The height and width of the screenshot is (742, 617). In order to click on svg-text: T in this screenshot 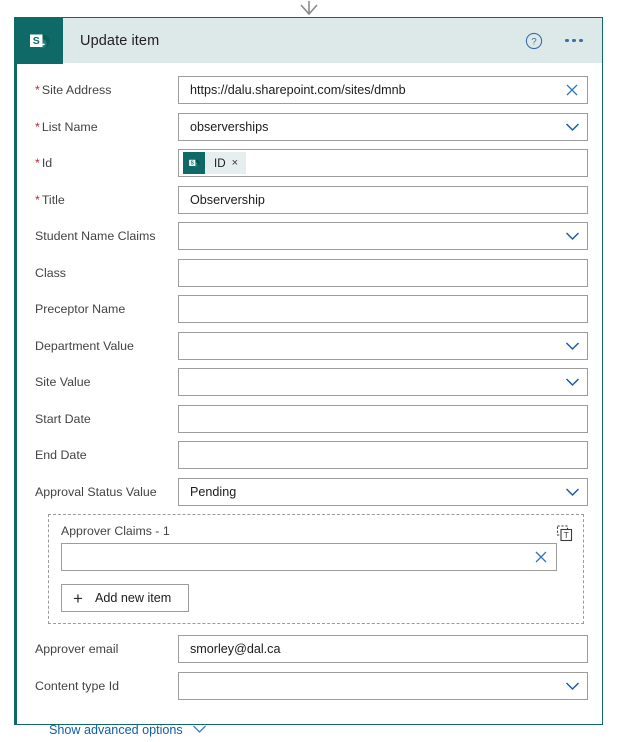, I will do `click(565, 535)`.